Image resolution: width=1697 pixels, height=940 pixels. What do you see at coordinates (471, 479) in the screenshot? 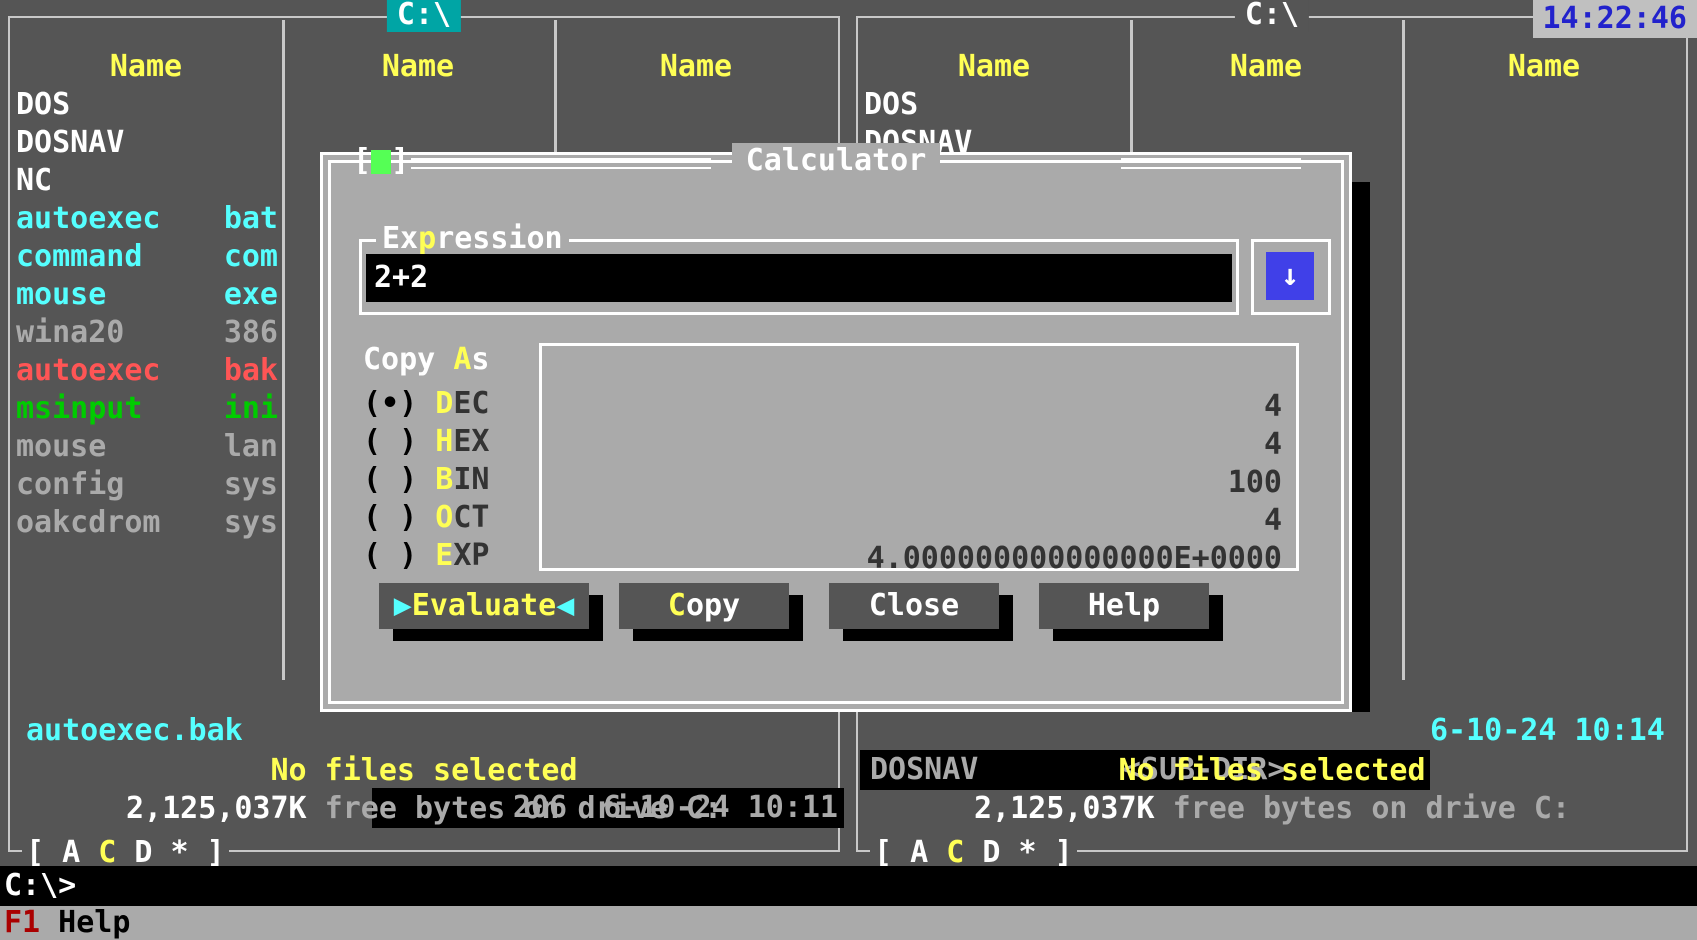
I see `radio-label: IN` at bounding box center [471, 479].